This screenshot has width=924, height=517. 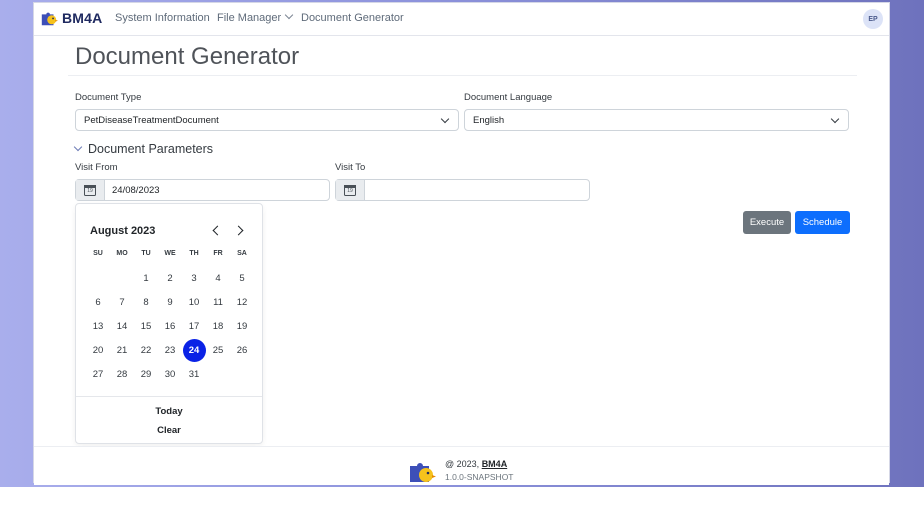 What do you see at coordinates (218, 302) in the screenshot?
I see `datepicker-day: 11` at bounding box center [218, 302].